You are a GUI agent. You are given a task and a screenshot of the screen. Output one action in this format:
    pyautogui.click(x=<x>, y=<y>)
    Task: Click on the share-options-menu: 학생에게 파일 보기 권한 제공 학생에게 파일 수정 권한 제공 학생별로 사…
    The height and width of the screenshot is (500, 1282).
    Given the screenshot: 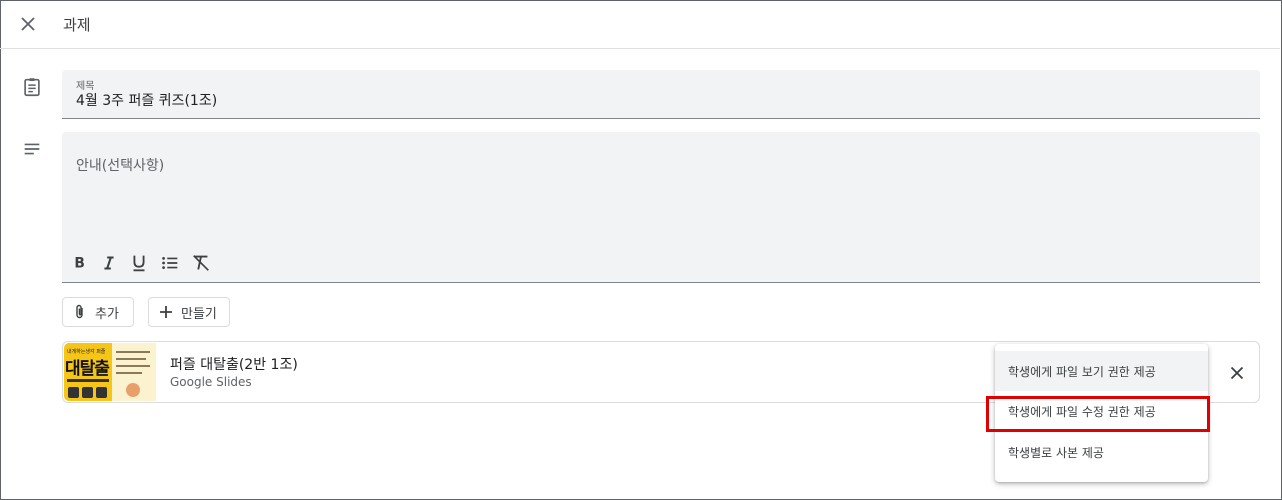 What is the action you would take?
    pyautogui.click(x=1101, y=413)
    